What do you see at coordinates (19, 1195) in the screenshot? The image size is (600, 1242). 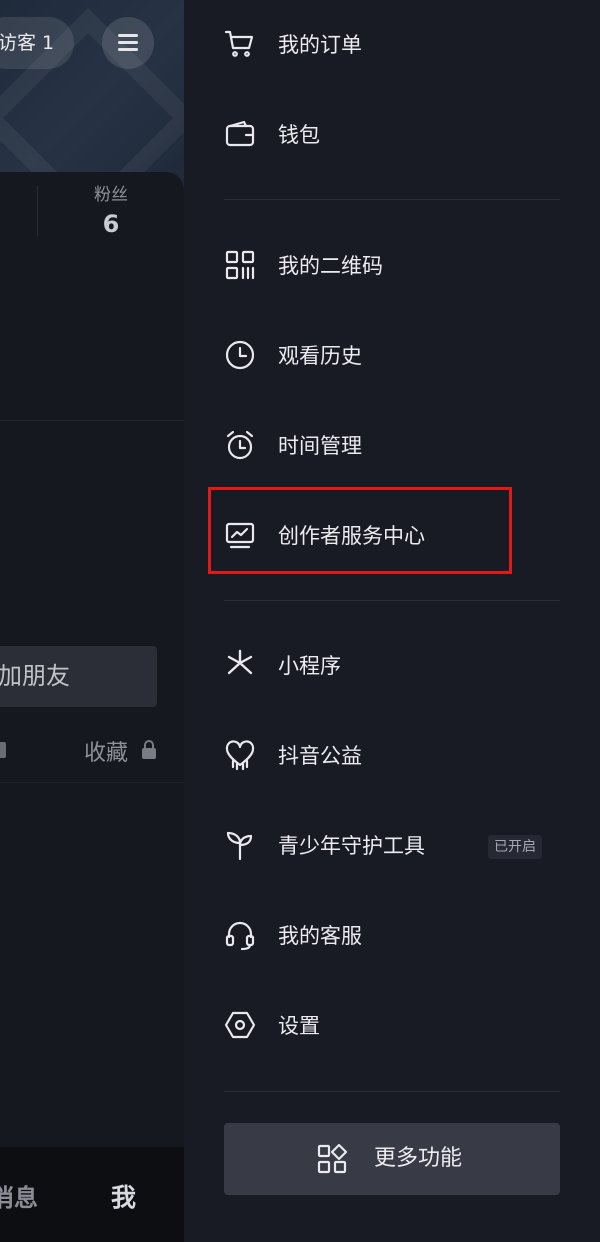 I see `nav-messages: 消息` at bounding box center [19, 1195].